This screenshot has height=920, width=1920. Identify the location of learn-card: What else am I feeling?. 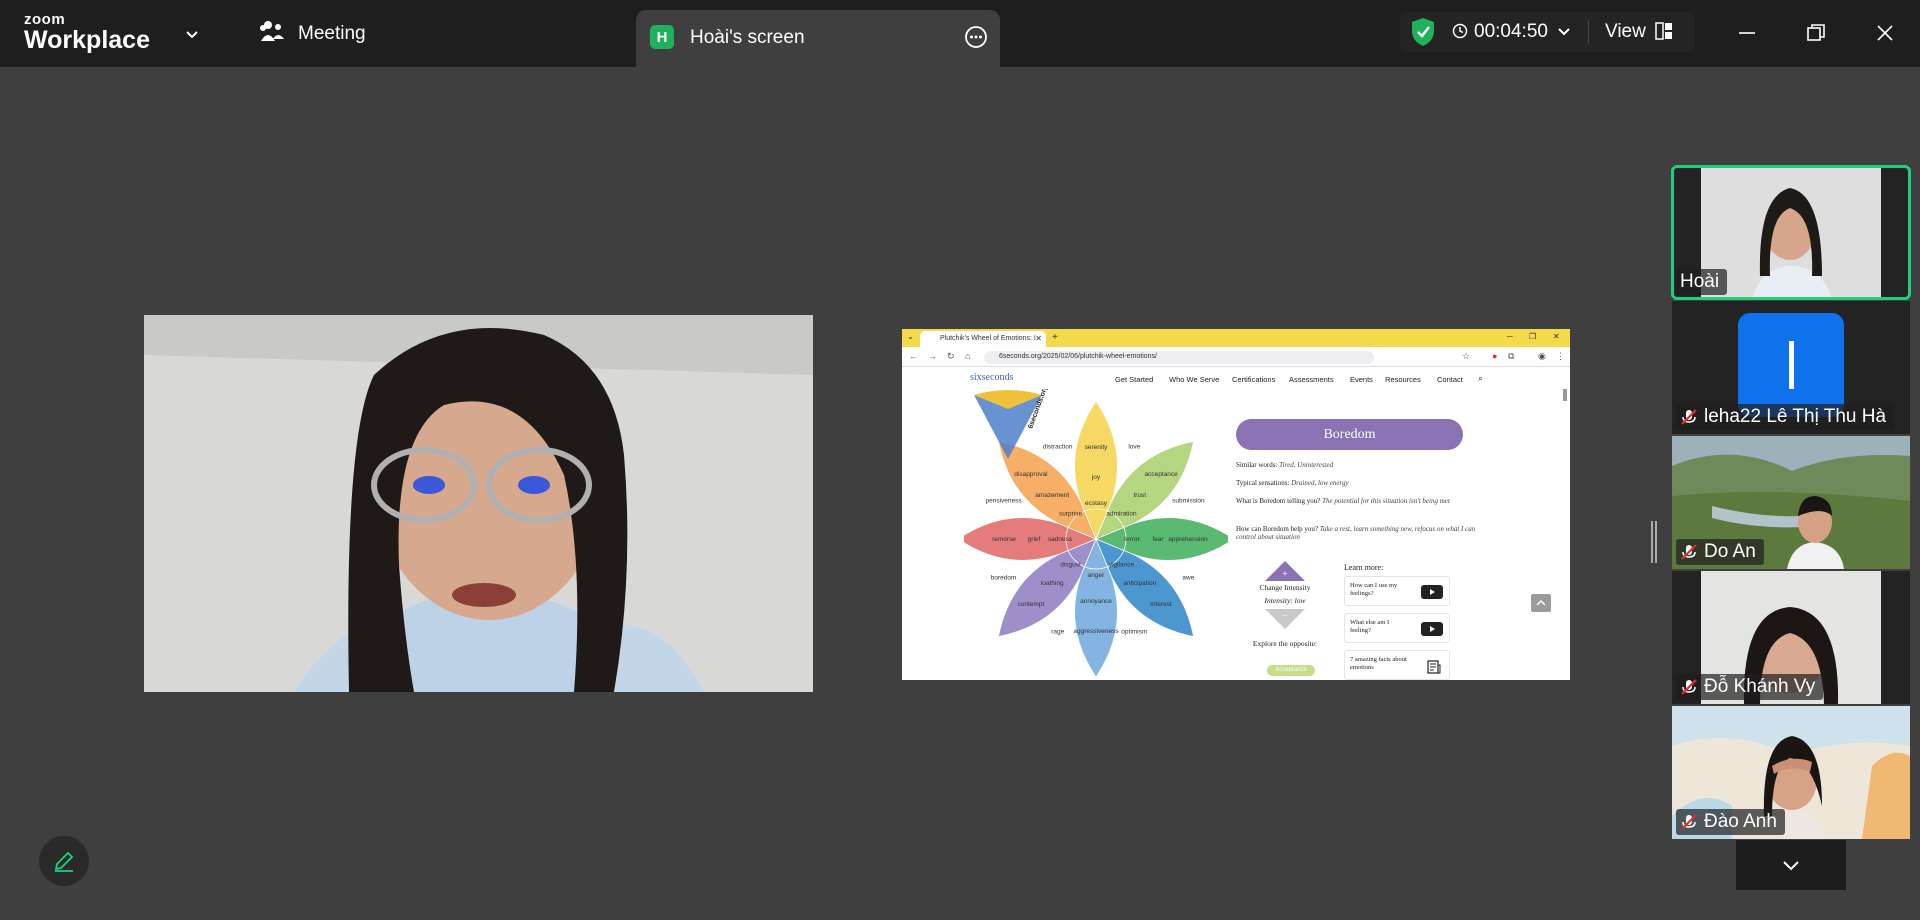
(1397, 628).